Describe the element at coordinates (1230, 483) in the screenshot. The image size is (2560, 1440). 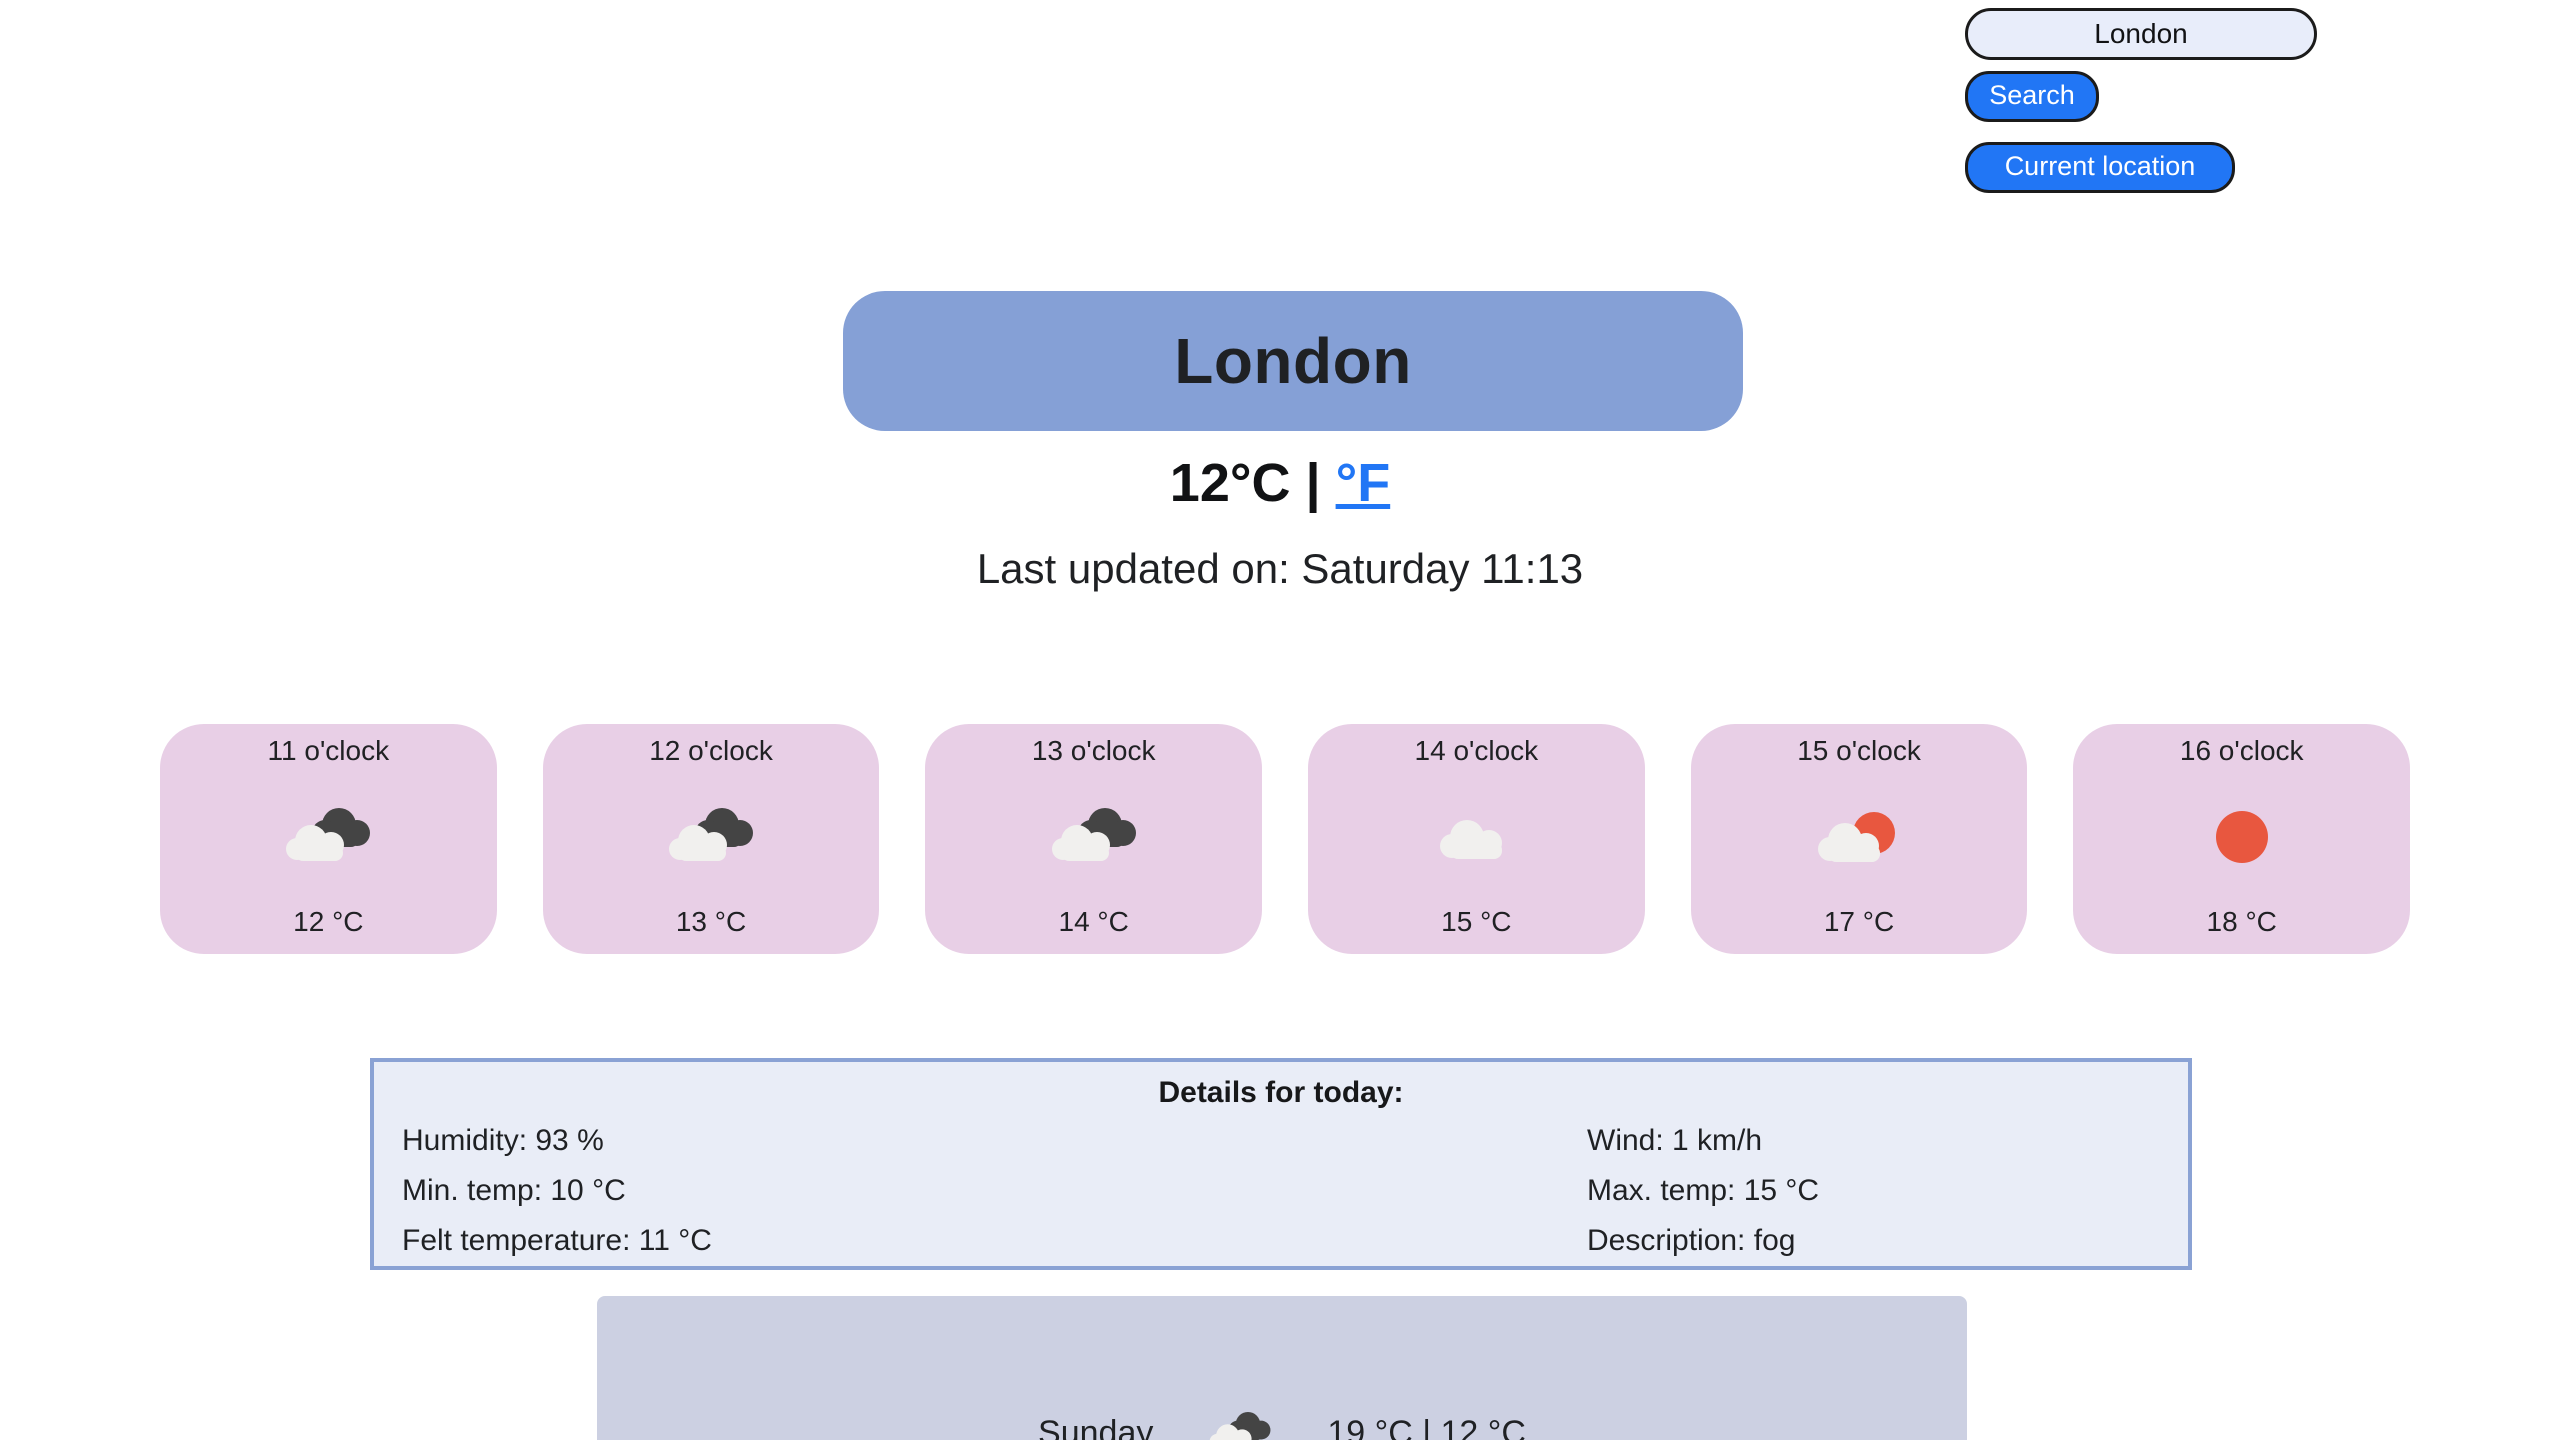
I see `current-temperature-value: 12°C` at that location.